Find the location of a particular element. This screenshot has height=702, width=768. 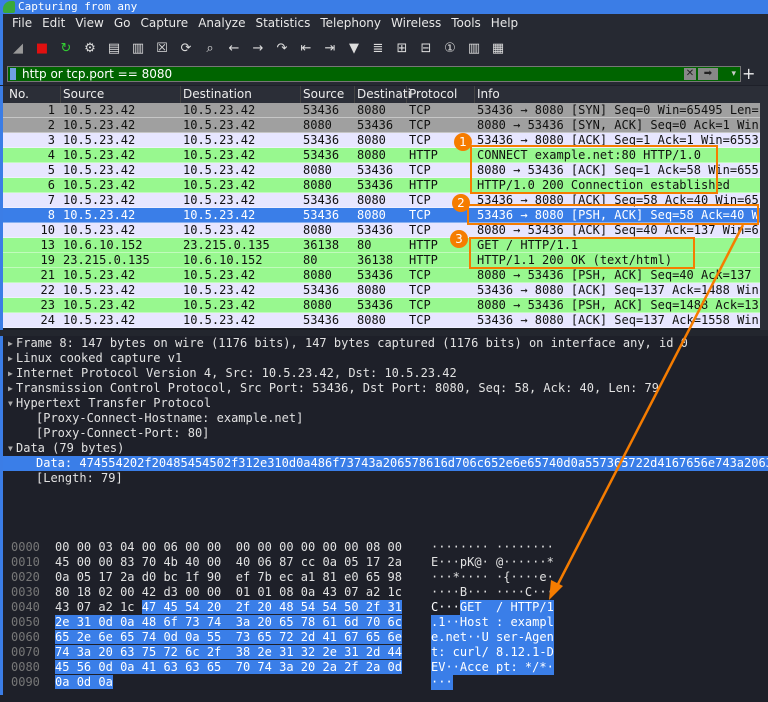

hex-byte: 44 is located at coordinates (394, 652).